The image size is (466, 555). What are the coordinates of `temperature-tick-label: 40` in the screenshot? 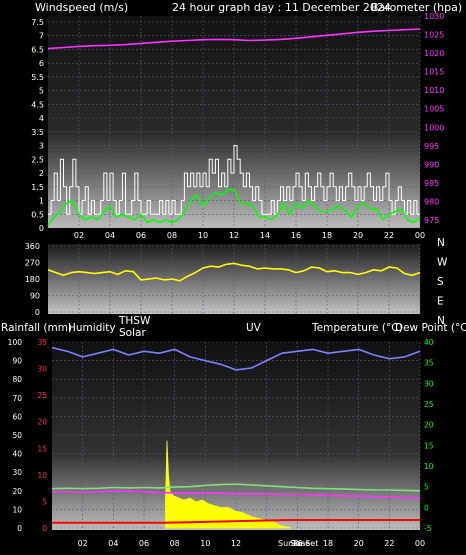 It's located at (429, 342).